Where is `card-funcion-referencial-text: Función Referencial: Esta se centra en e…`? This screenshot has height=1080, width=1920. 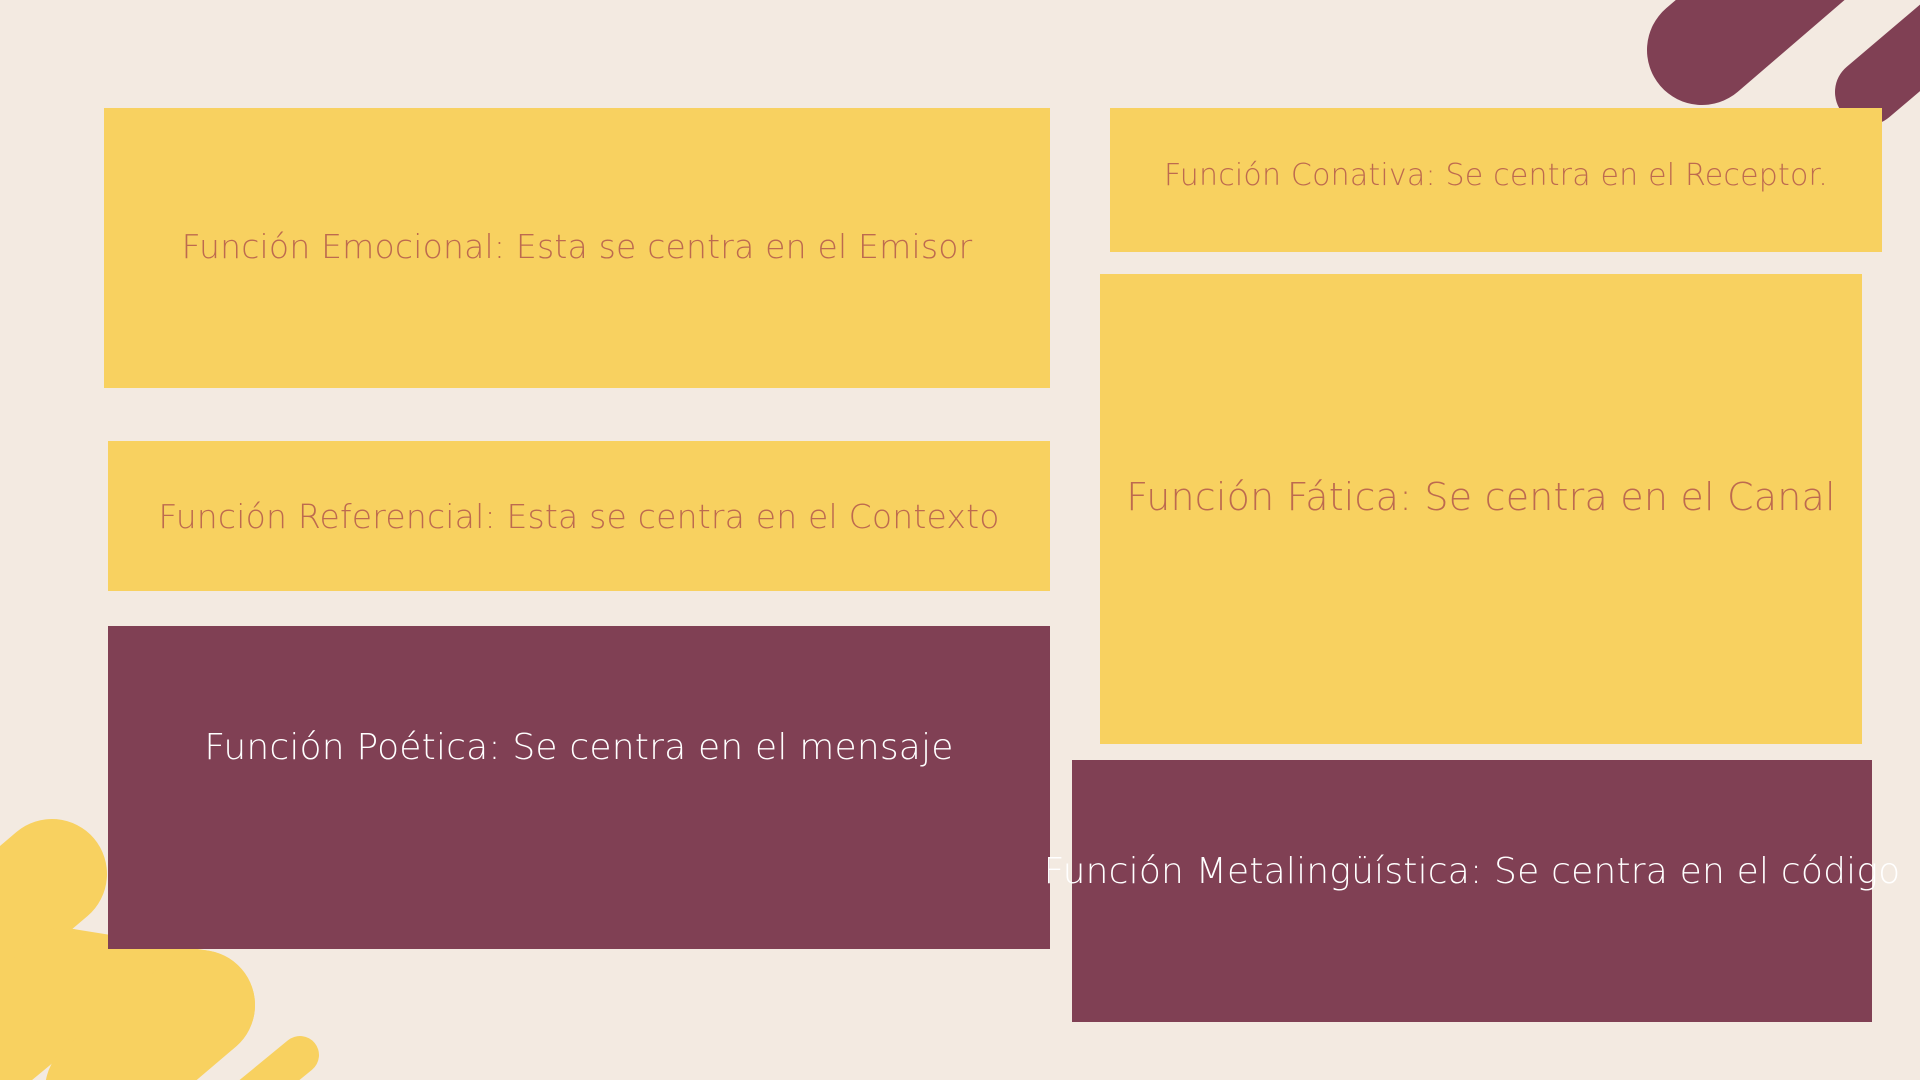 card-funcion-referencial-text: Función Referencial: Esta se centra en e… is located at coordinates (579, 516).